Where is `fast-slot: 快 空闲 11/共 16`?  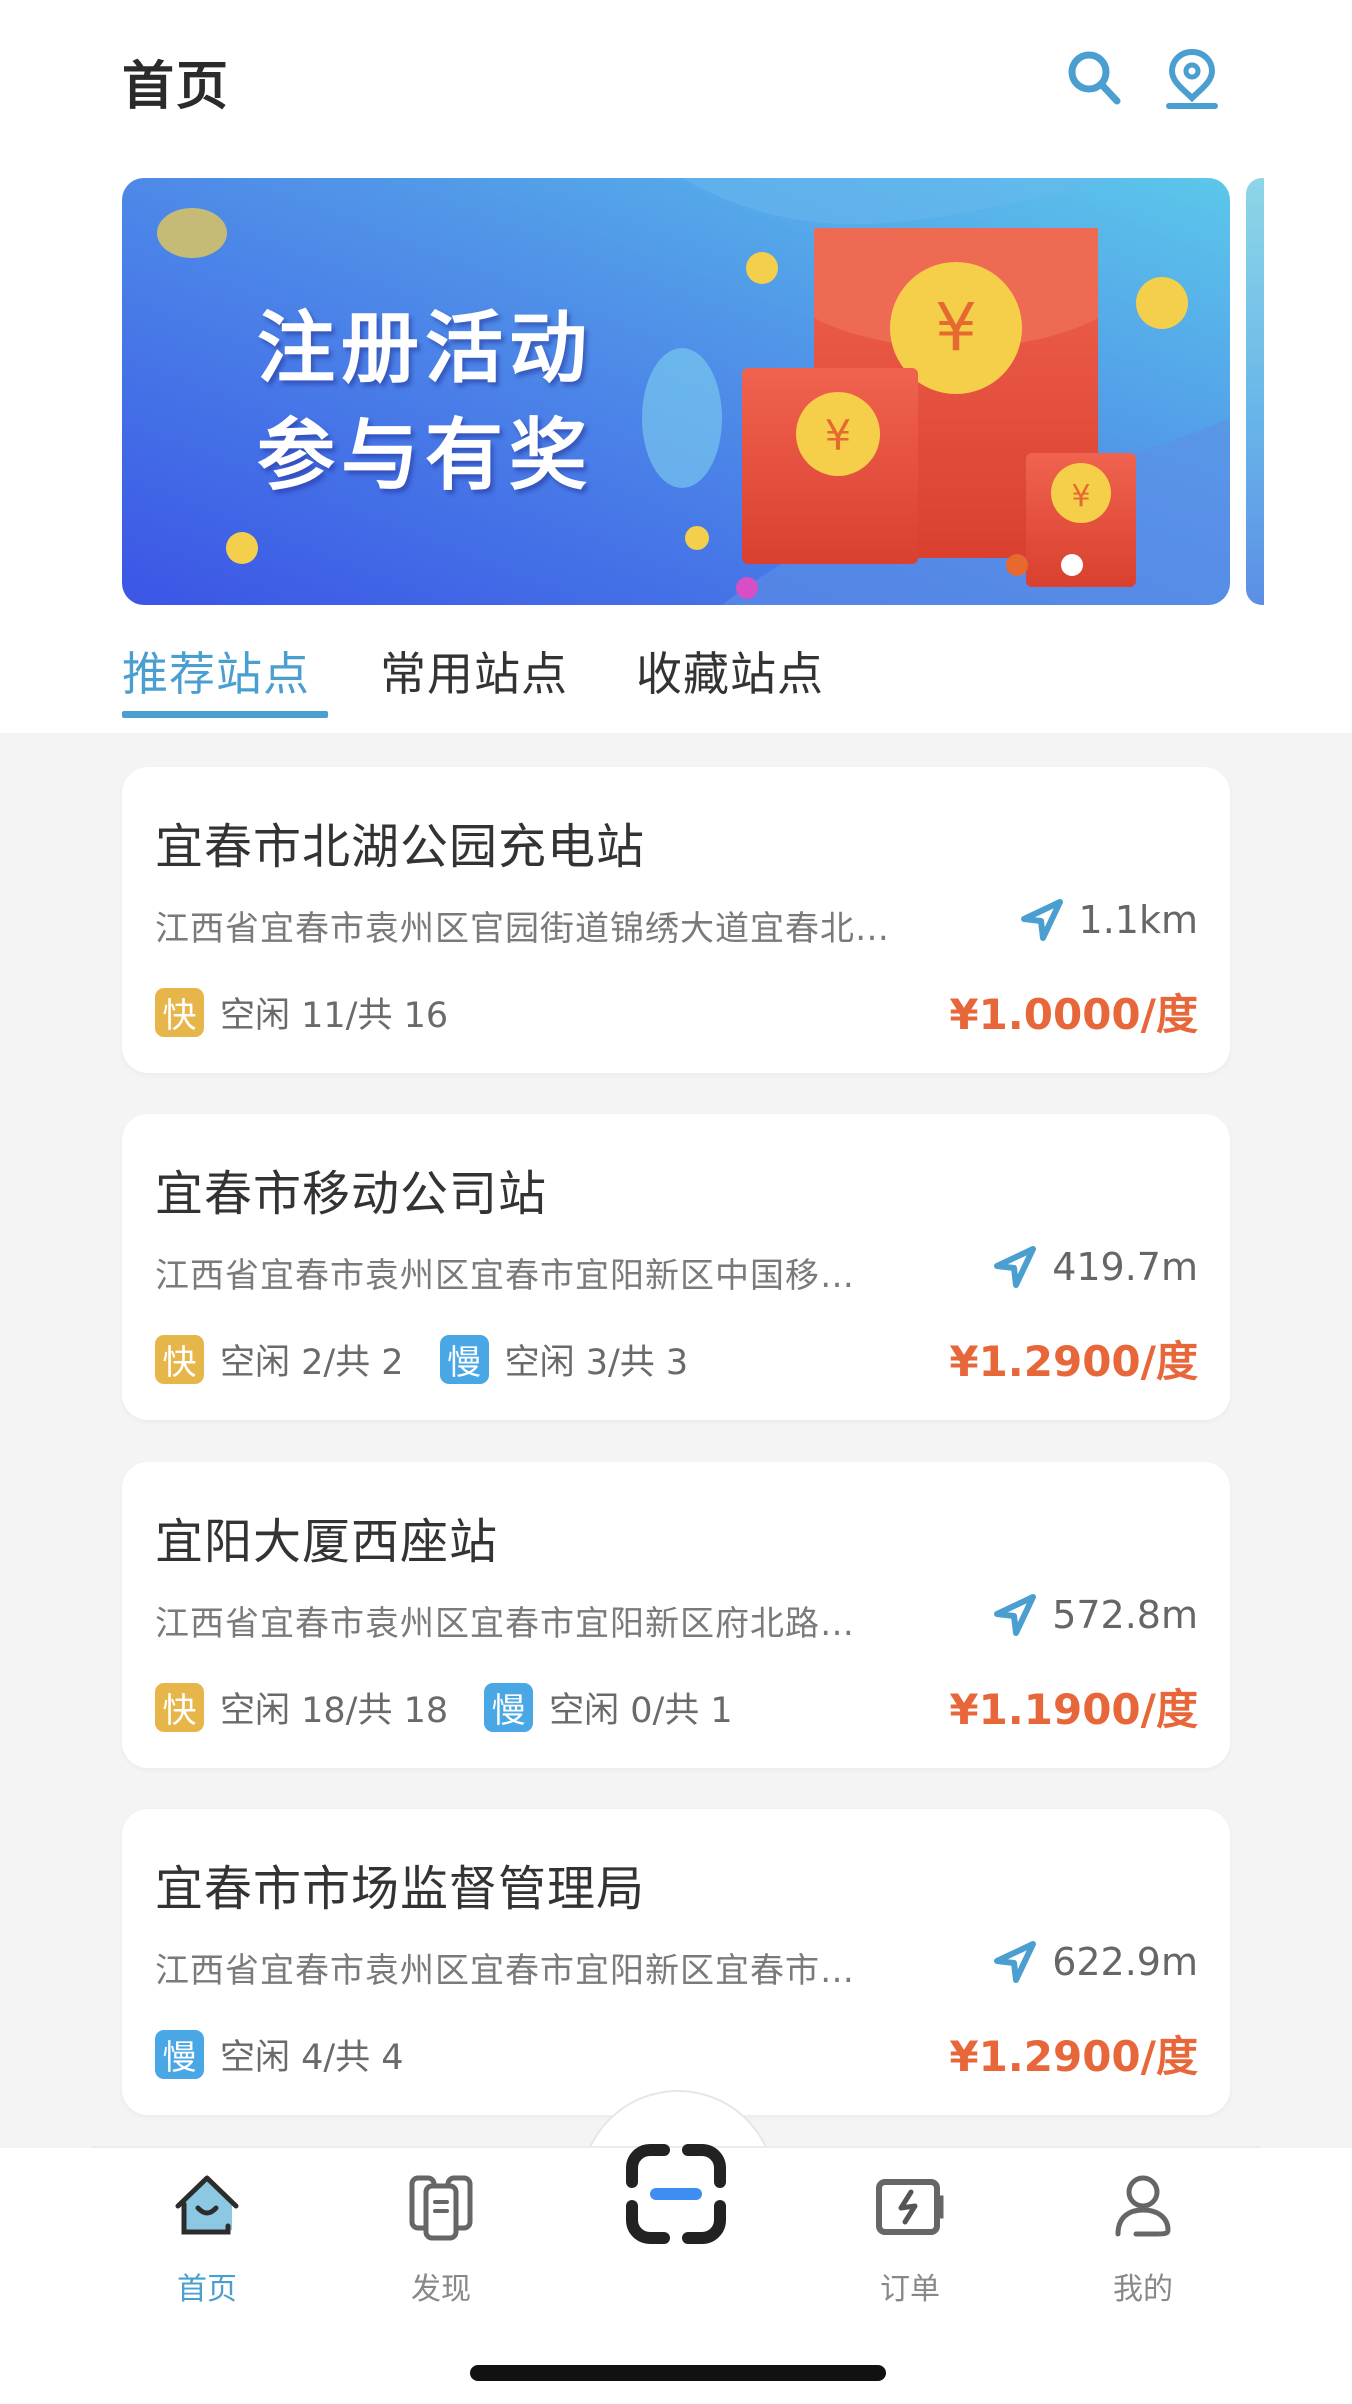
fast-slot: 快 空闲 11/共 16 is located at coordinates (301, 1012).